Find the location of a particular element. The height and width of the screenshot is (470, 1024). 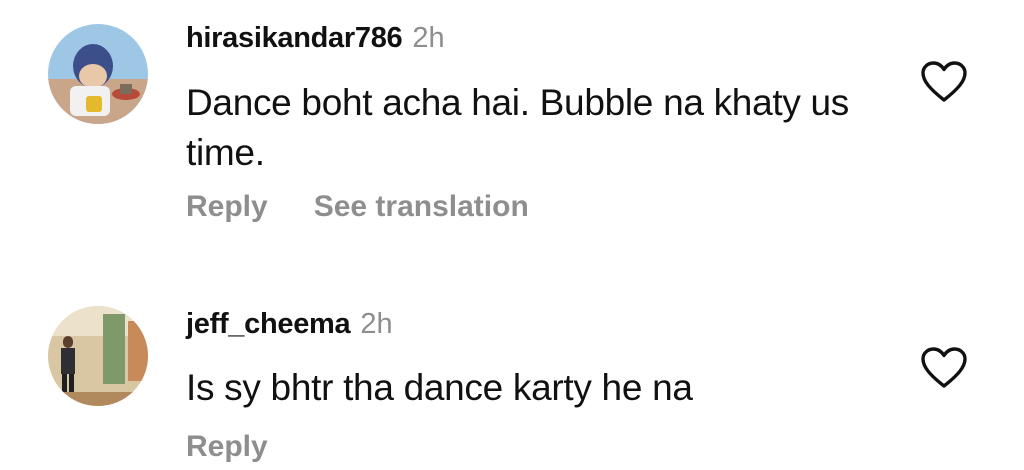

comment-actions: Reply is located at coordinates (227, 447).